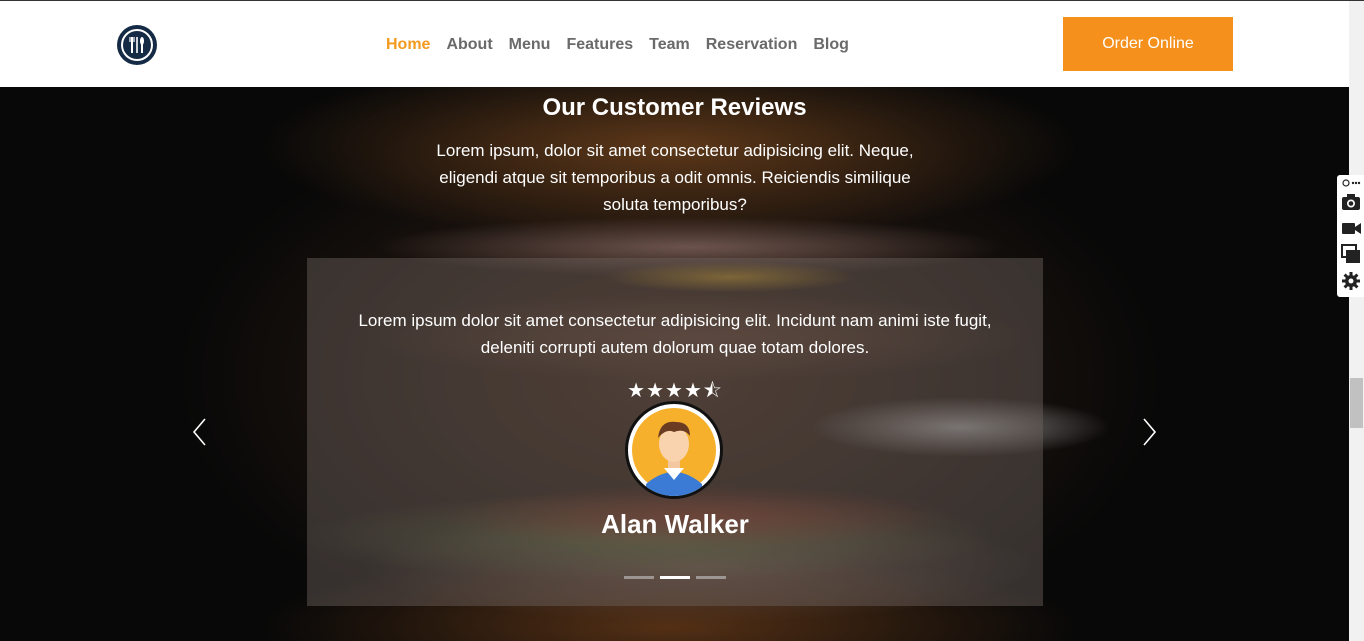  What do you see at coordinates (682, 0) in the screenshot?
I see `top-border` at bounding box center [682, 0].